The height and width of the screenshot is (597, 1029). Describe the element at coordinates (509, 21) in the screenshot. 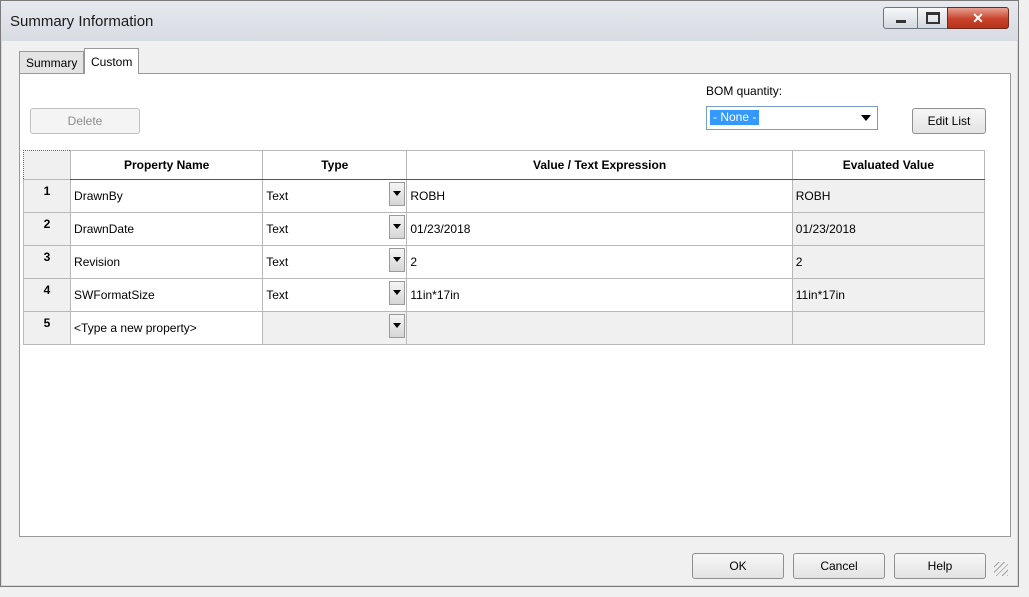

I see `title-bar: Summary Information ✕` at that location.